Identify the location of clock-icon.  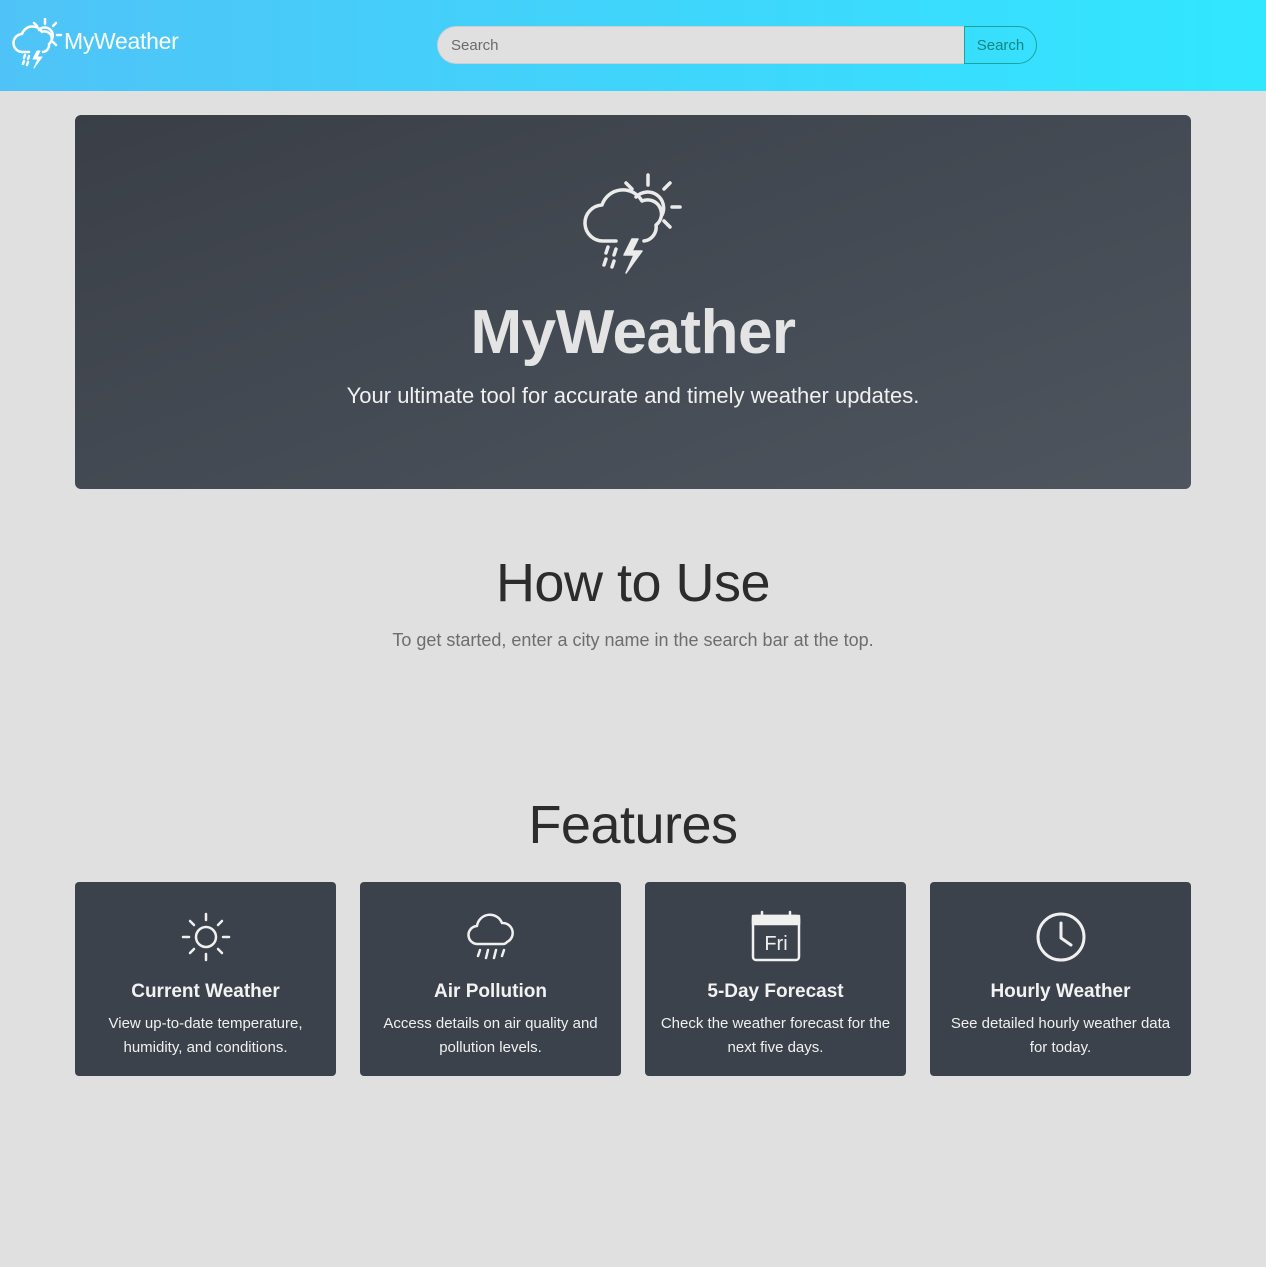
(1061, 937).